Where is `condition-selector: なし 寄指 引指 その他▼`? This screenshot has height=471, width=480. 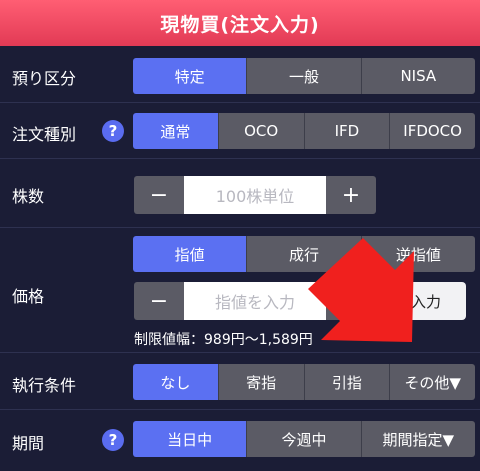 condition-selector: なし 寄指 引指 その他▼ is located at coordinates (304, 382).